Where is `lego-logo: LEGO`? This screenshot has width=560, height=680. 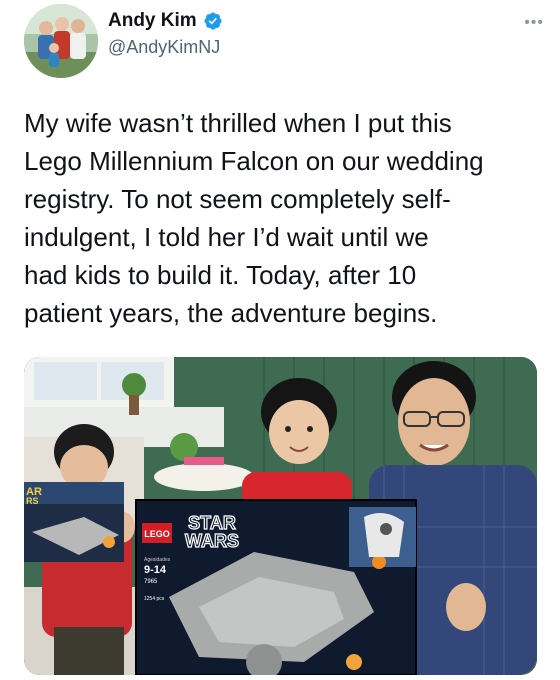 lego-logo: LEGO is located at coordinates (157, 534).